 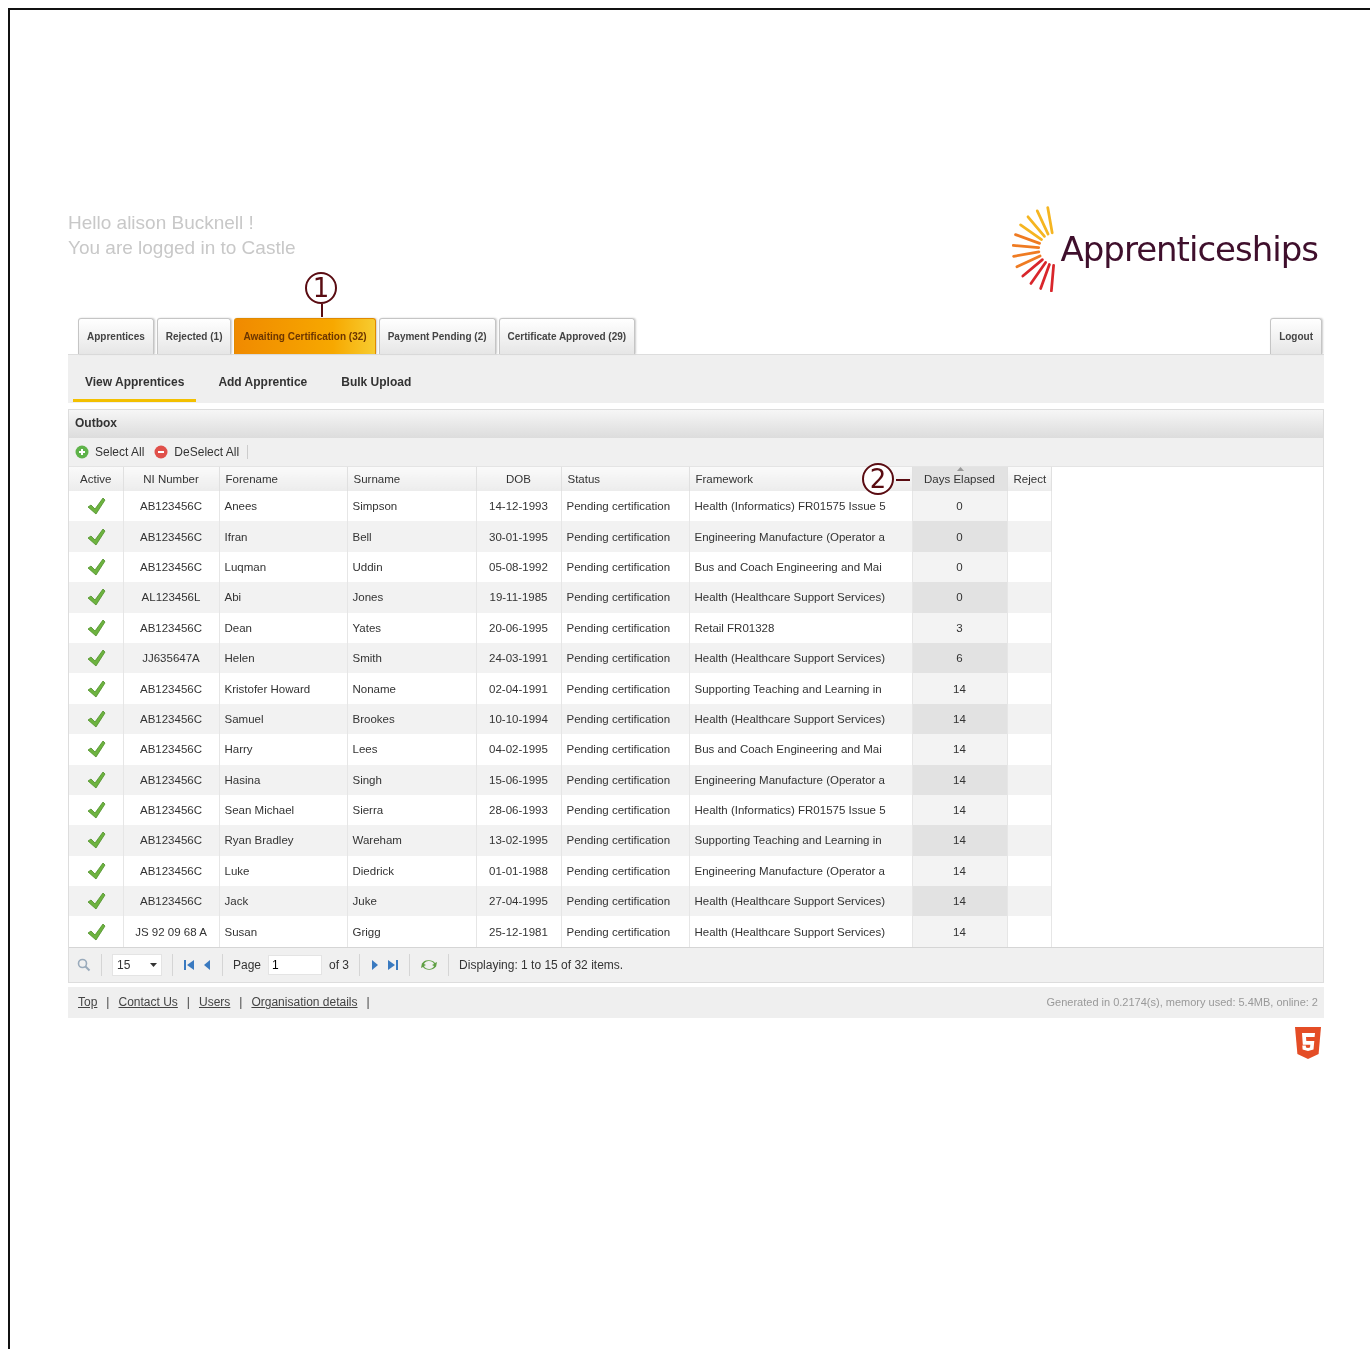 I want to click on table-cell: Dean, so click(x=283, y=627).